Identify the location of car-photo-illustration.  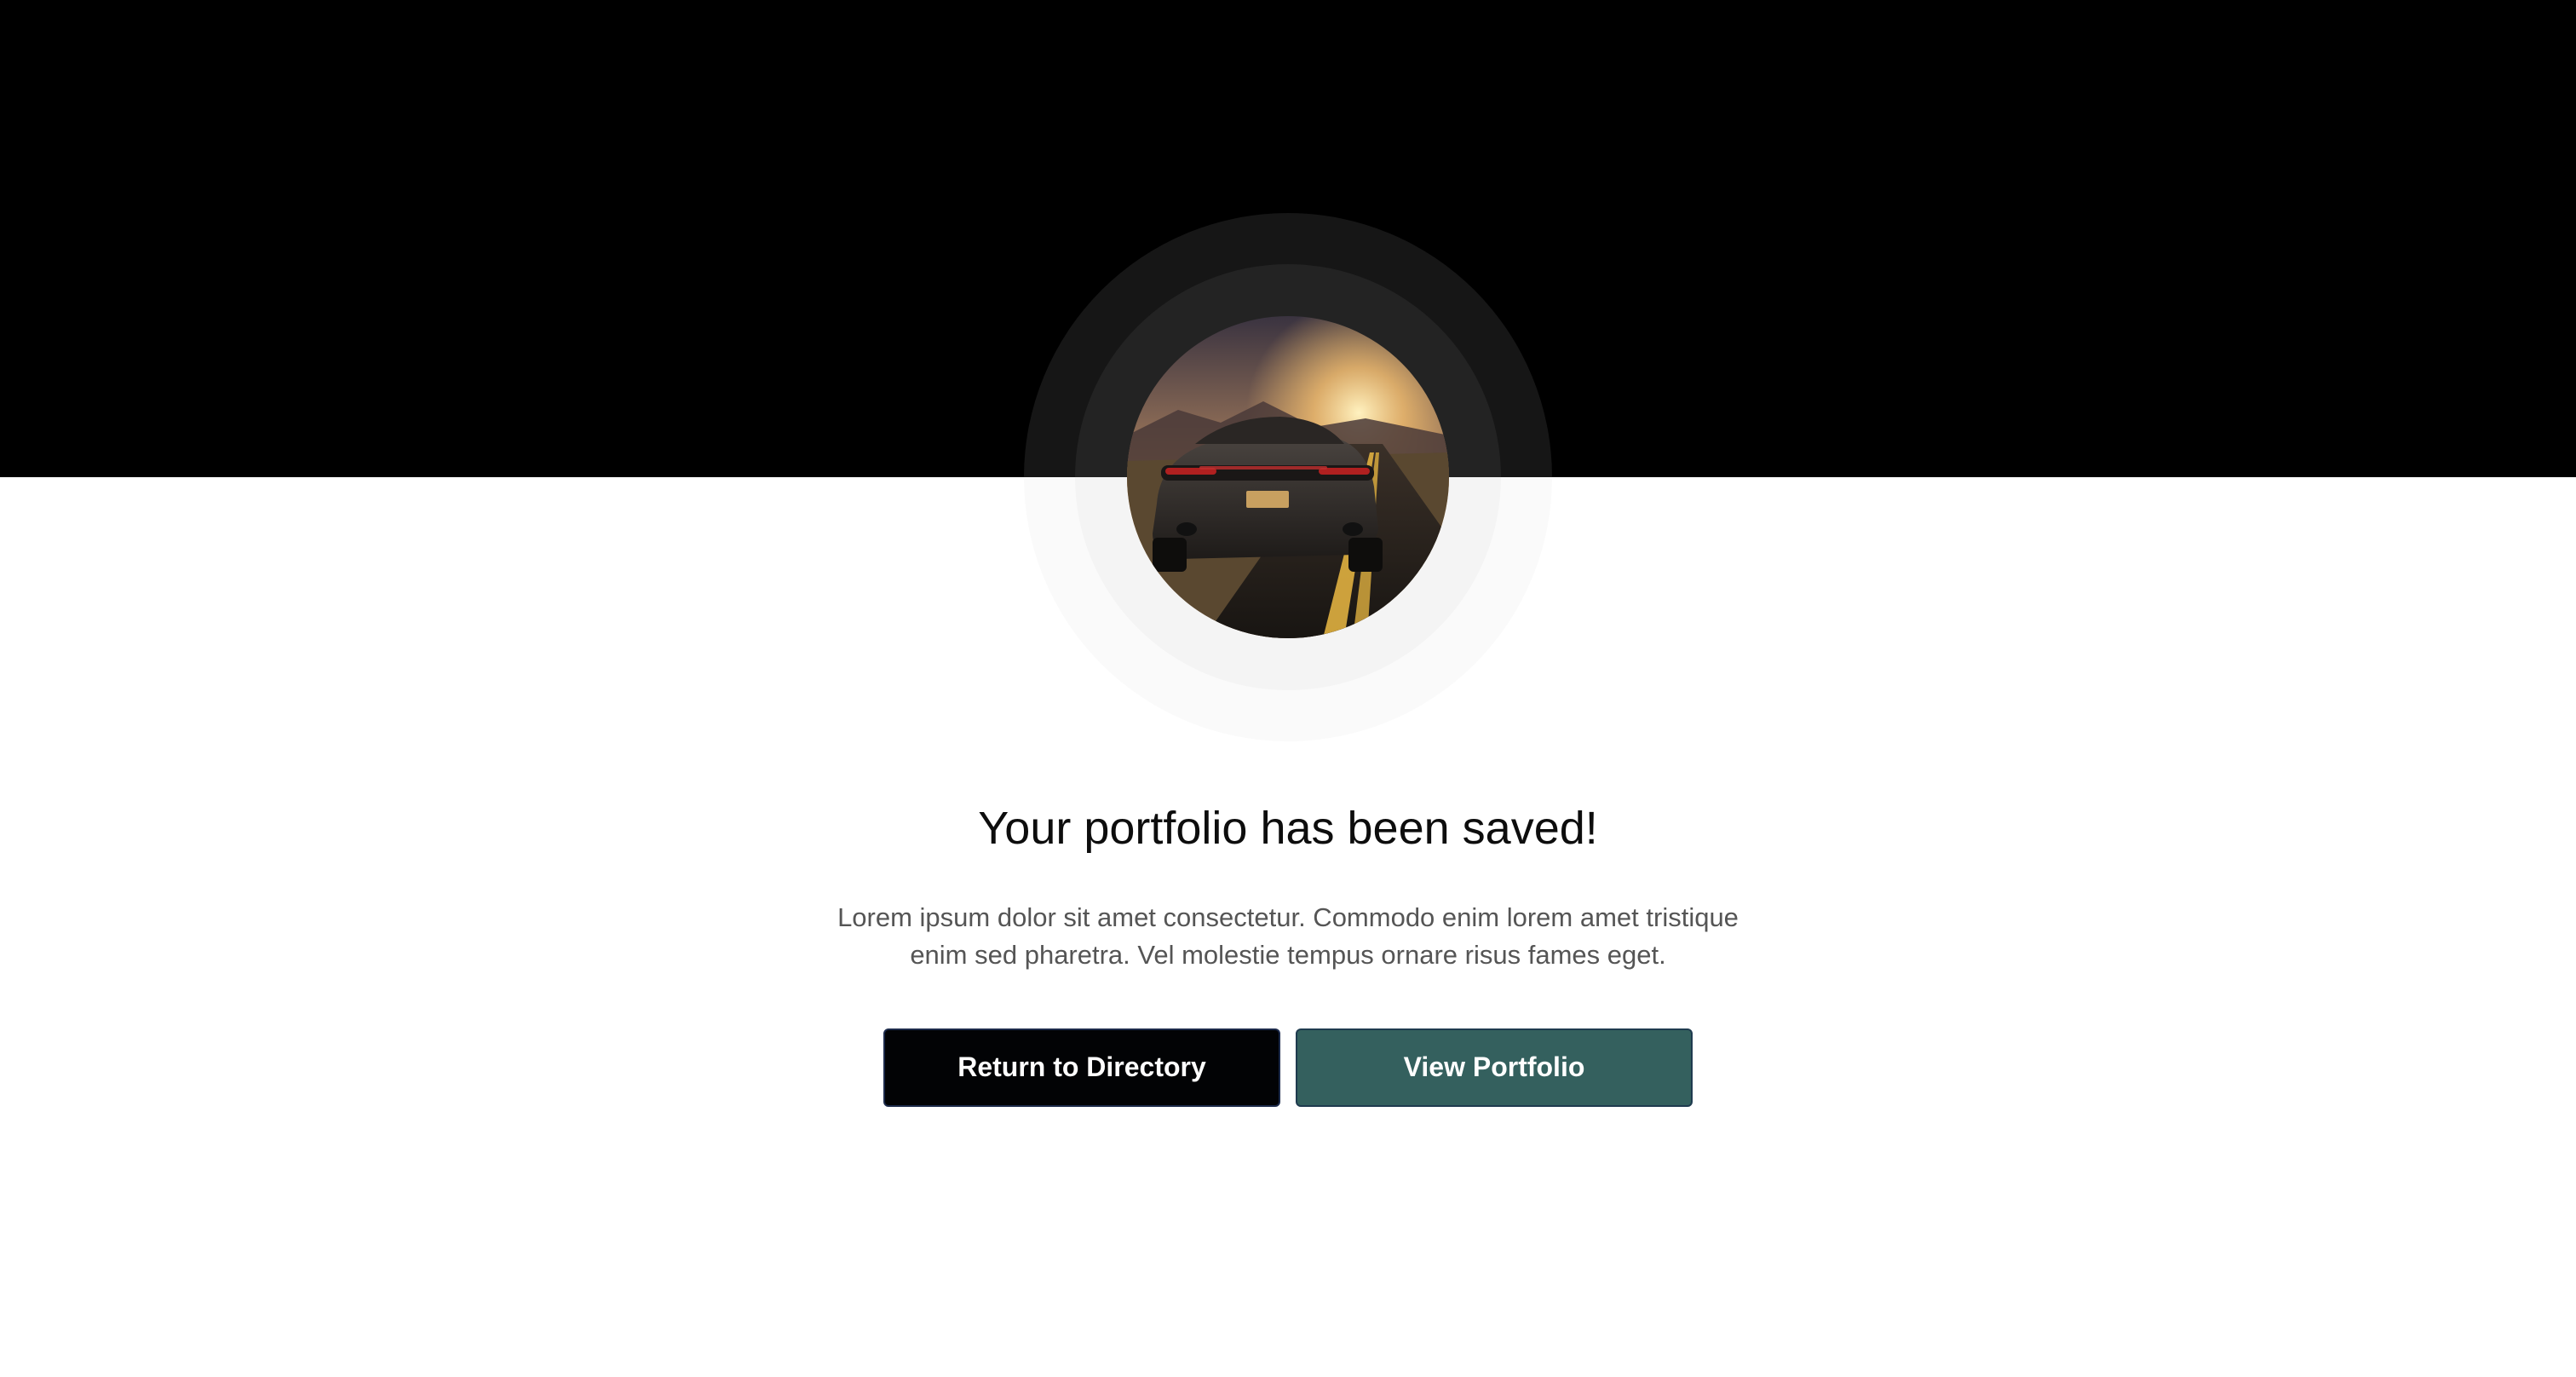
(1288, 477).